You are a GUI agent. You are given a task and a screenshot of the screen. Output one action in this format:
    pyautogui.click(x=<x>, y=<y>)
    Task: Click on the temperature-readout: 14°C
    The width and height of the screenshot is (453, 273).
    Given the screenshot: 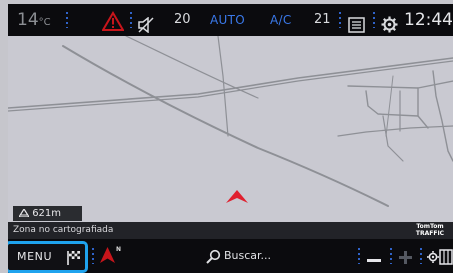 What is the action you would take?
    pyautogui.click(x=34, y=20)
    